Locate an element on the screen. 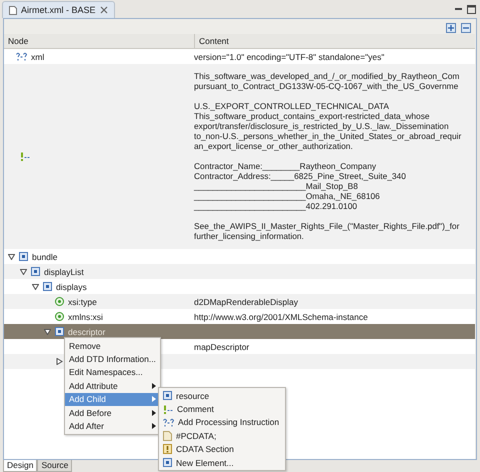 This screenshot has height=472, width=480. comment-icon is located at coordinates (168, 409).